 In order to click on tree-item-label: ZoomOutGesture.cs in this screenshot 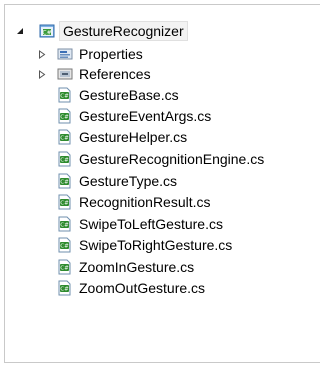, I will do `click(142, 288)`.